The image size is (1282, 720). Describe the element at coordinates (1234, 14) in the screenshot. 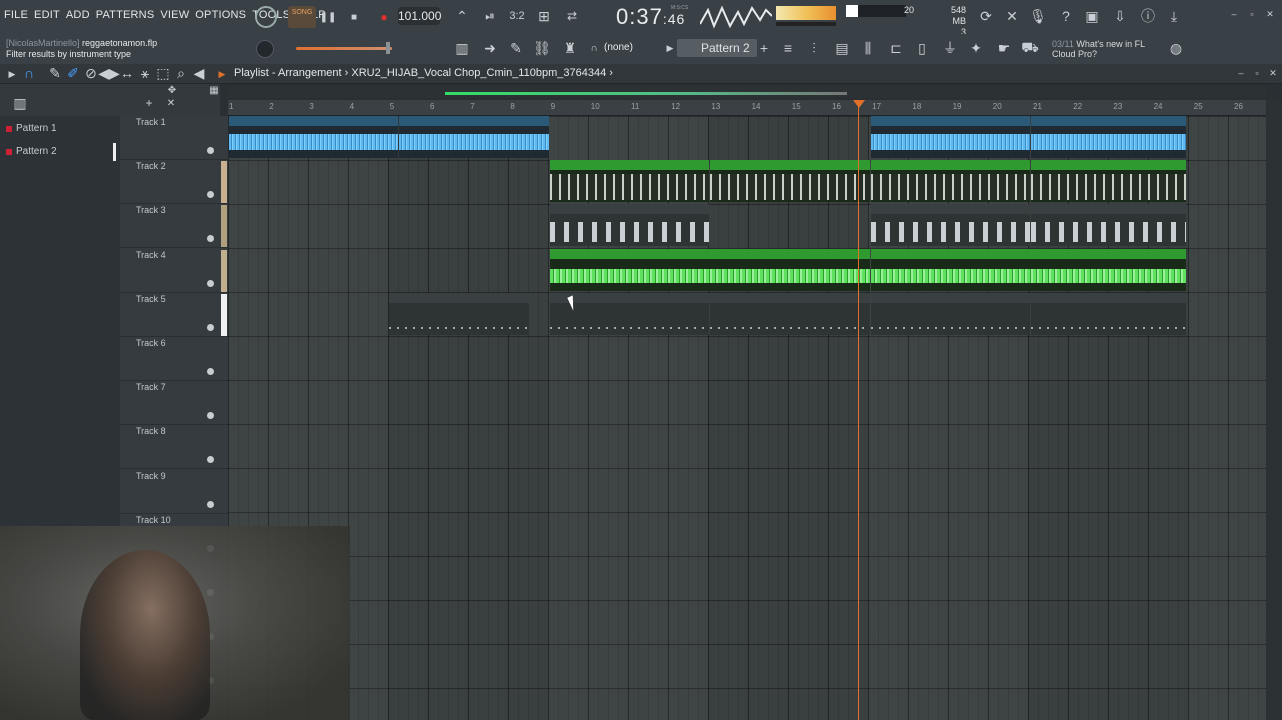

I see `minimize-icon: –` at that location.